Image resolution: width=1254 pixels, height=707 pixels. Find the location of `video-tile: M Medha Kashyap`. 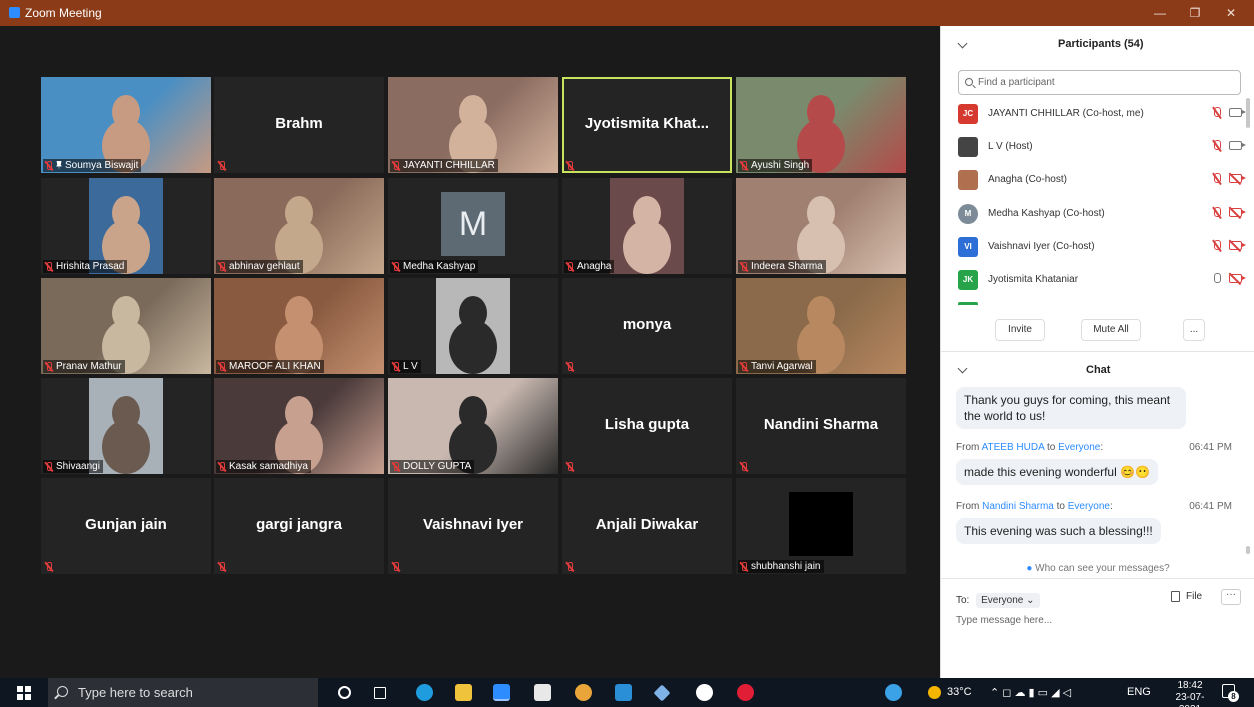

video-tile: M Medha Kashyap is located at coordinates (473, 226).